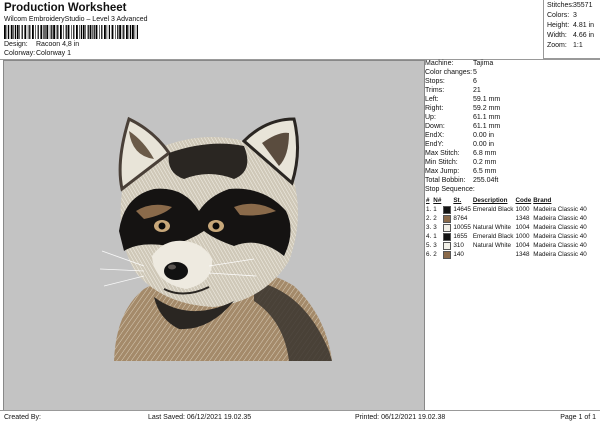 The image size is (600, 425). What do you see at coordinates (437, 200) in the screenshot?
I see `col-header-needle: N#` at bounding box center [437, 200].